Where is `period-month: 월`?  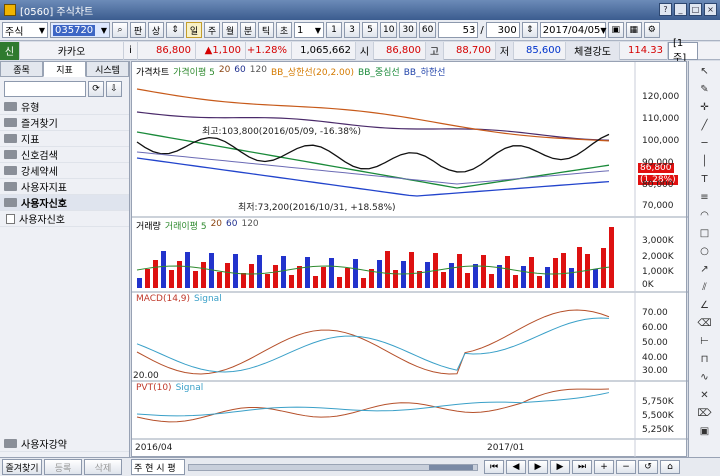
period-month: 월 is located at coordinates (230, 30).